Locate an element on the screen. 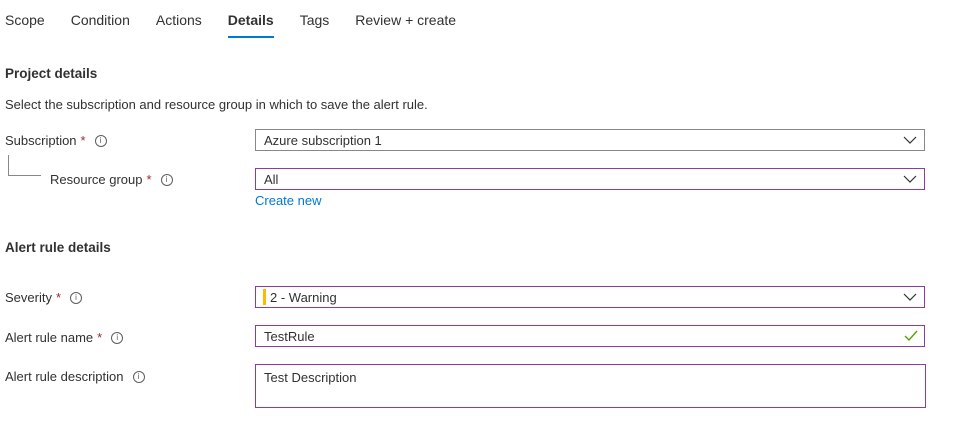 The height and width of the screenshot is (427, 953). severity-dropdown: 2 - Warning is located at coordinates (590, 297).